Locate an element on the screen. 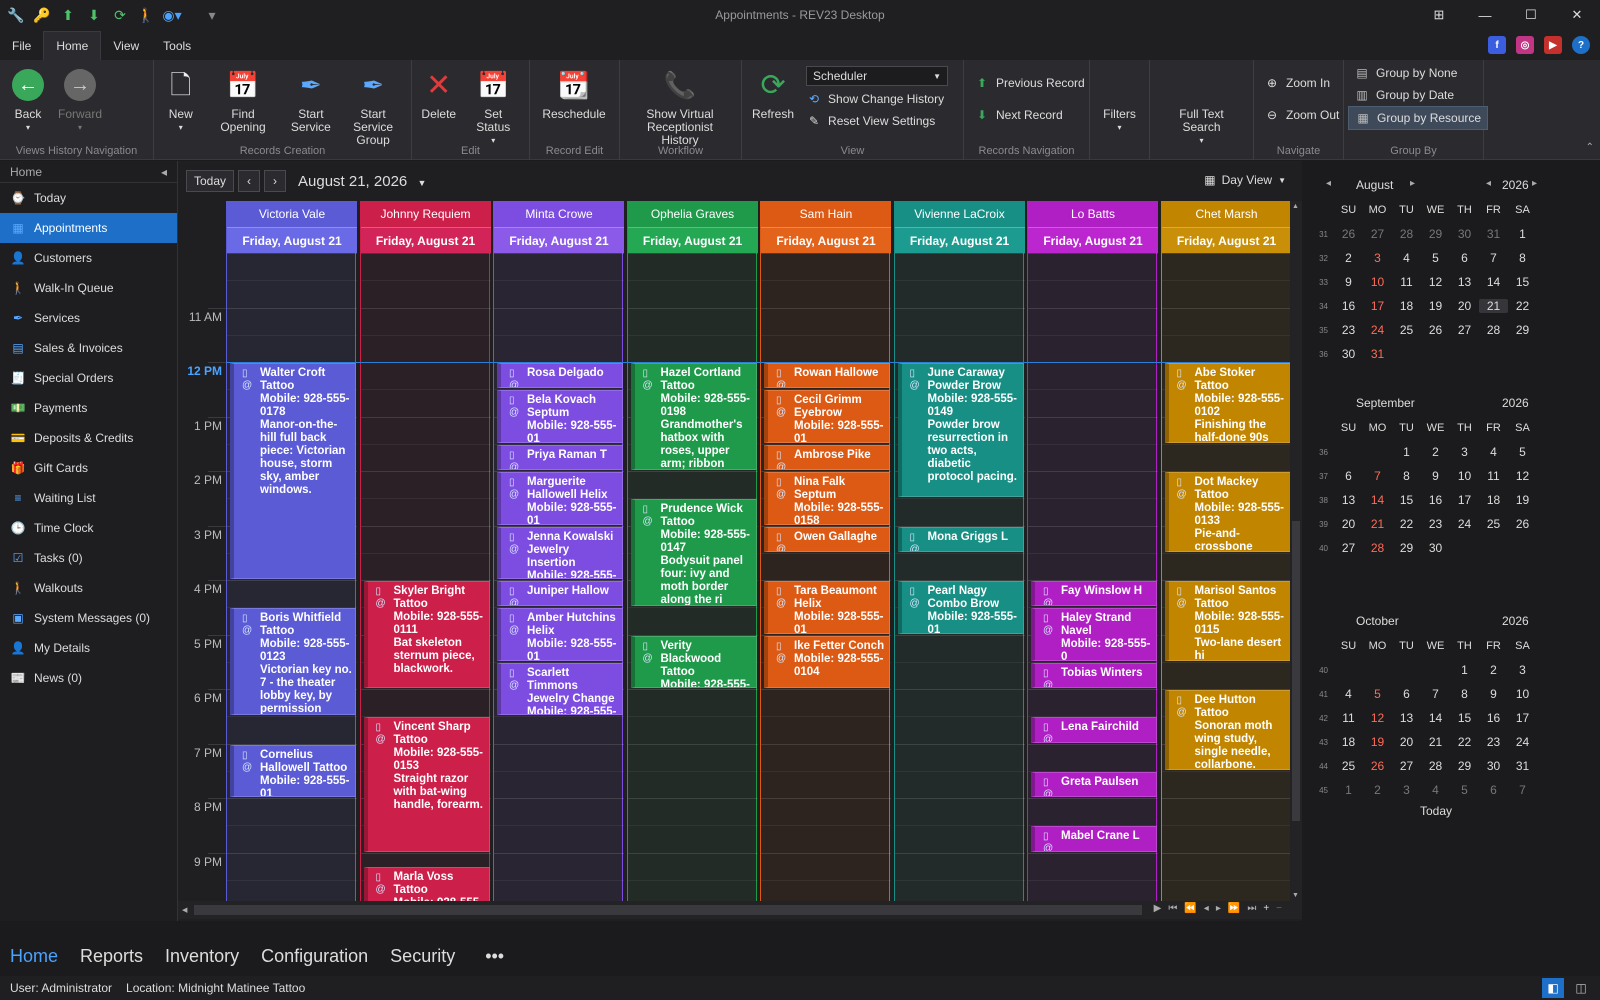 The width and height of the screenshot is (1600, 1000). calendar-day: 18 is located at coordinates (1348, 742).